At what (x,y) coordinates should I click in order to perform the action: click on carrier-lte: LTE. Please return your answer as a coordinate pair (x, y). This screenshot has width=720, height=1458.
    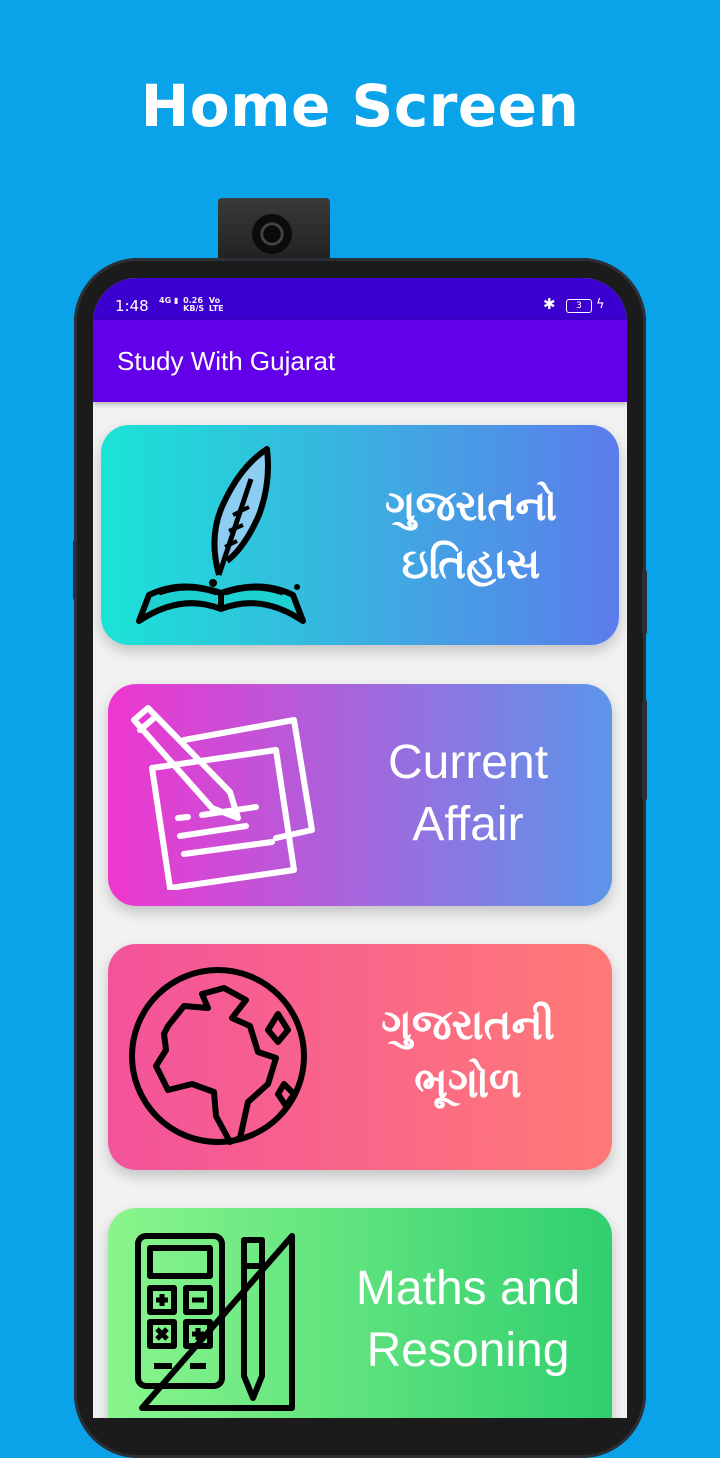
    Looking at the image, I should click on (216, 308).